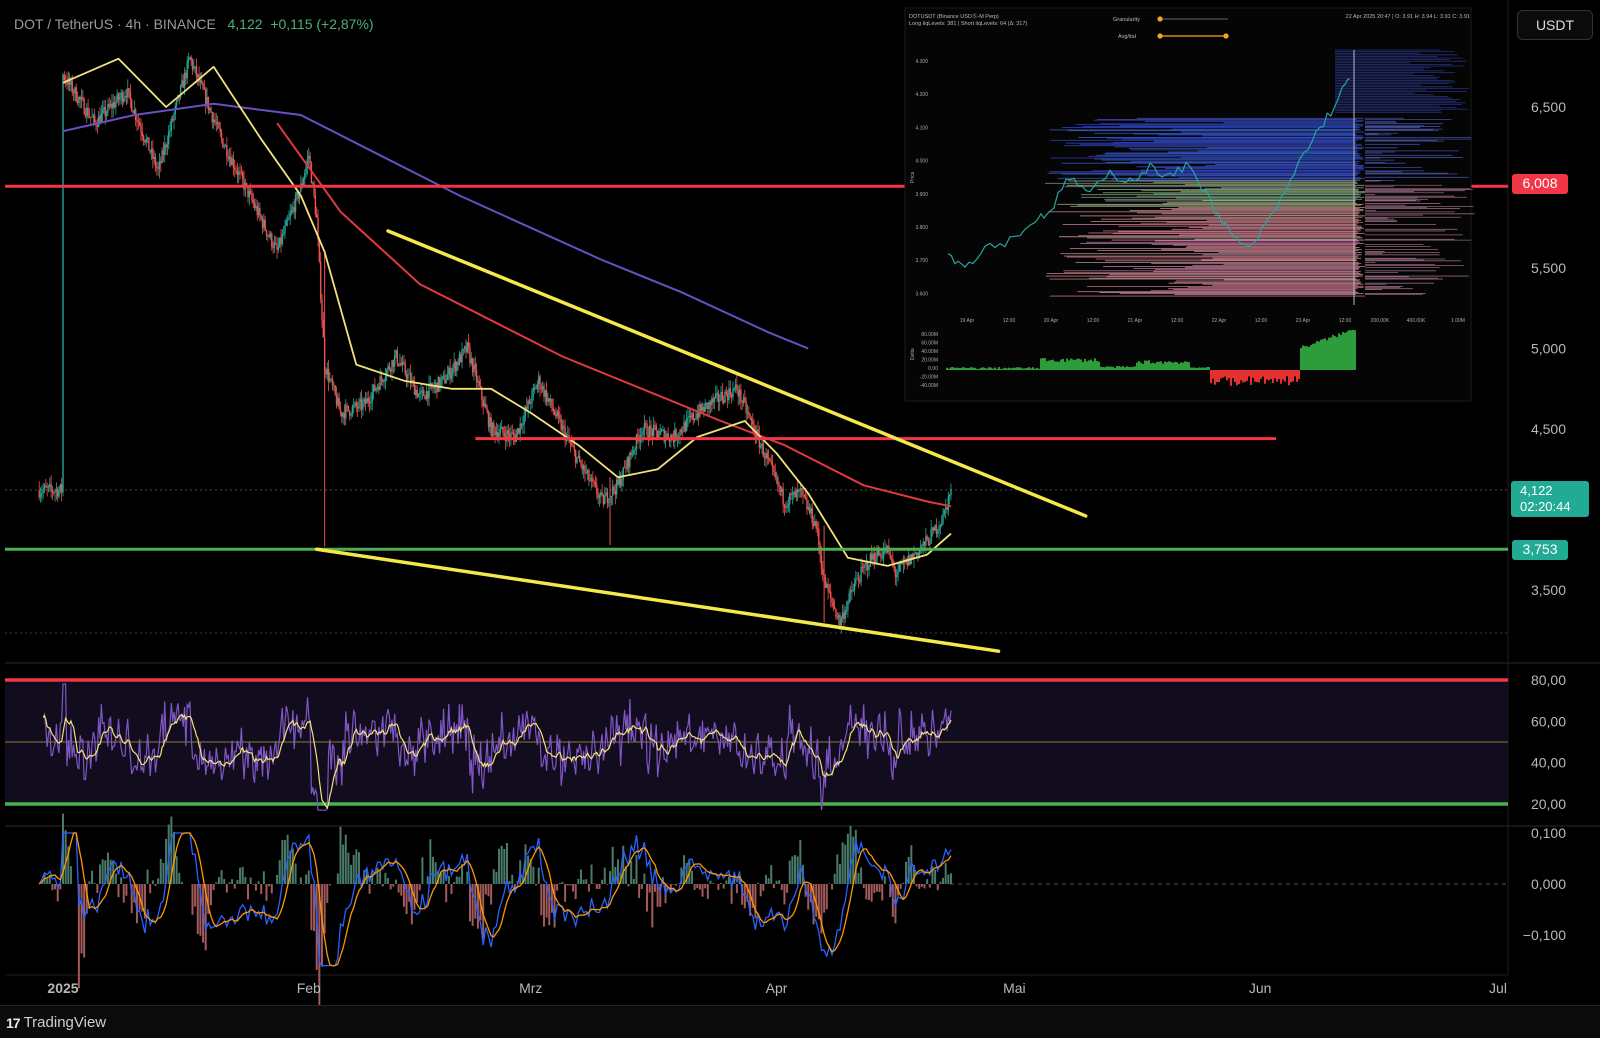 This screenshot has width=1600, height=1038. Describe the element at coordinates (1127, 37) in the screenshot. I see `inset-slider-label-2: Avg/ital` at that location.